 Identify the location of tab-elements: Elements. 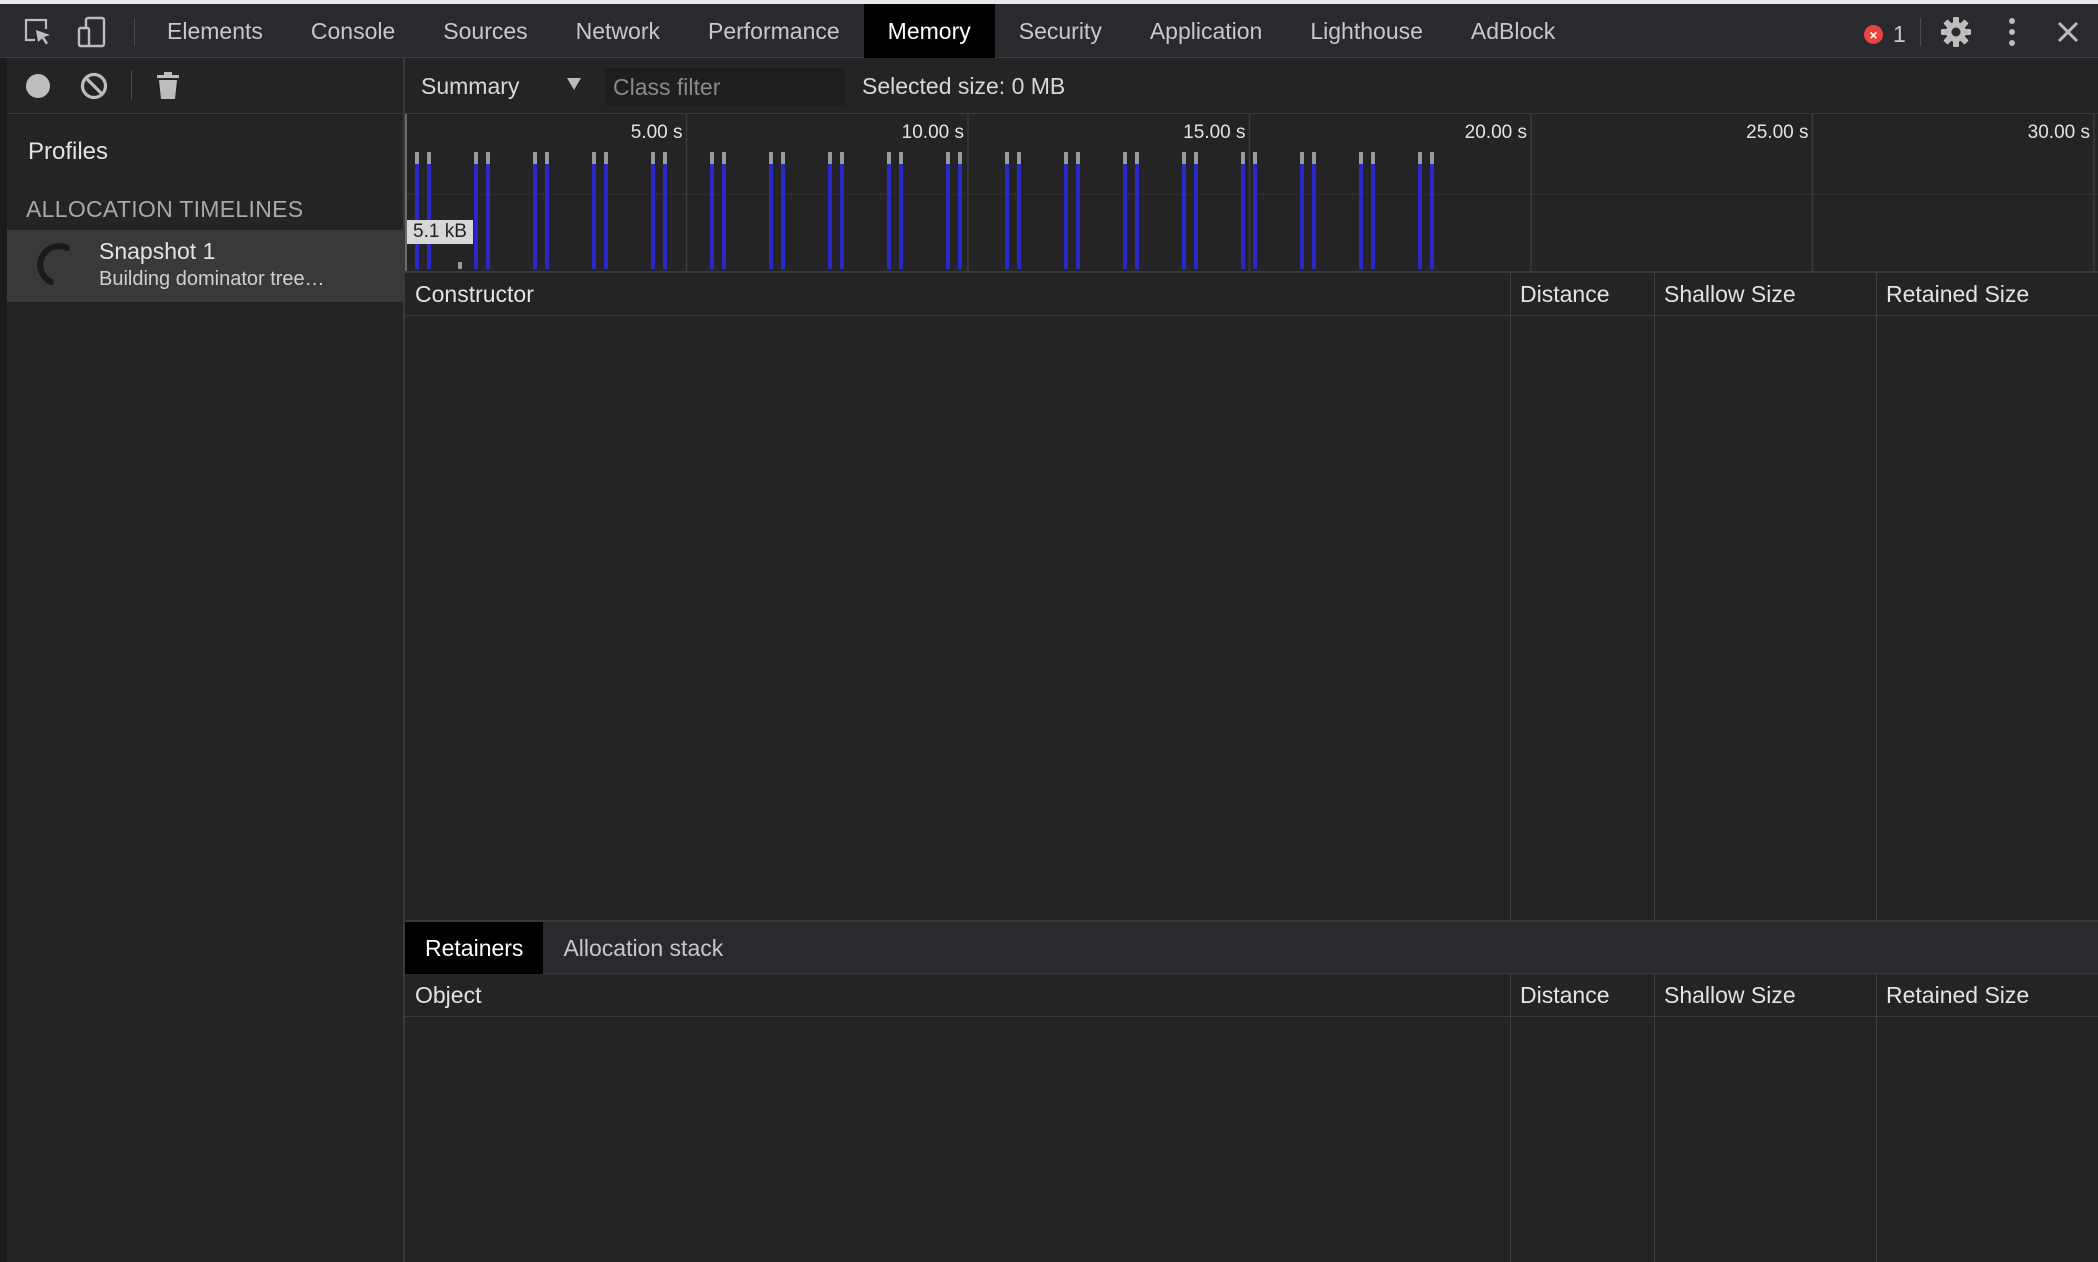
(215, 31).